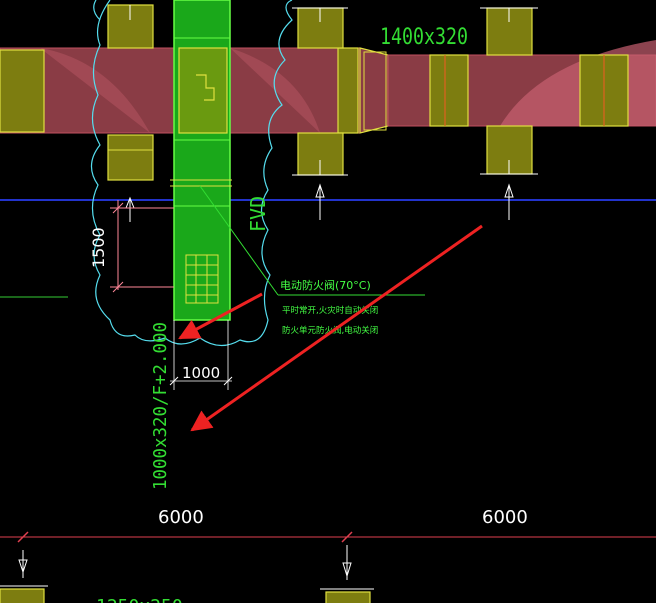 The width and height of the screenshot is (656, 603). I want to click on vertical-riser-duct, so click(201, 160).